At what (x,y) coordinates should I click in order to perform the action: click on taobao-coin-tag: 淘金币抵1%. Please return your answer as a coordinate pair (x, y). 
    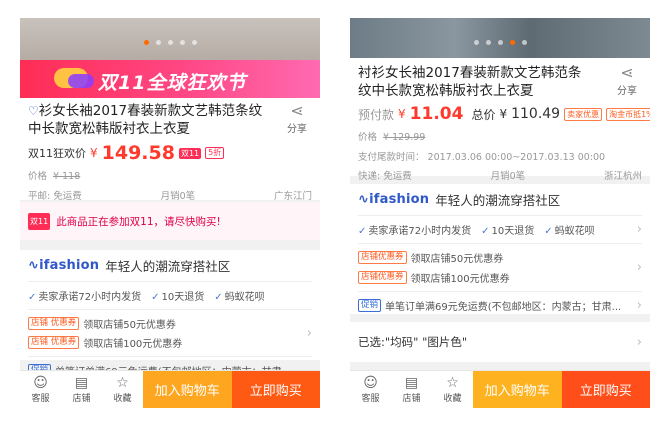
    Looking at the image, I should click on (628, 114).